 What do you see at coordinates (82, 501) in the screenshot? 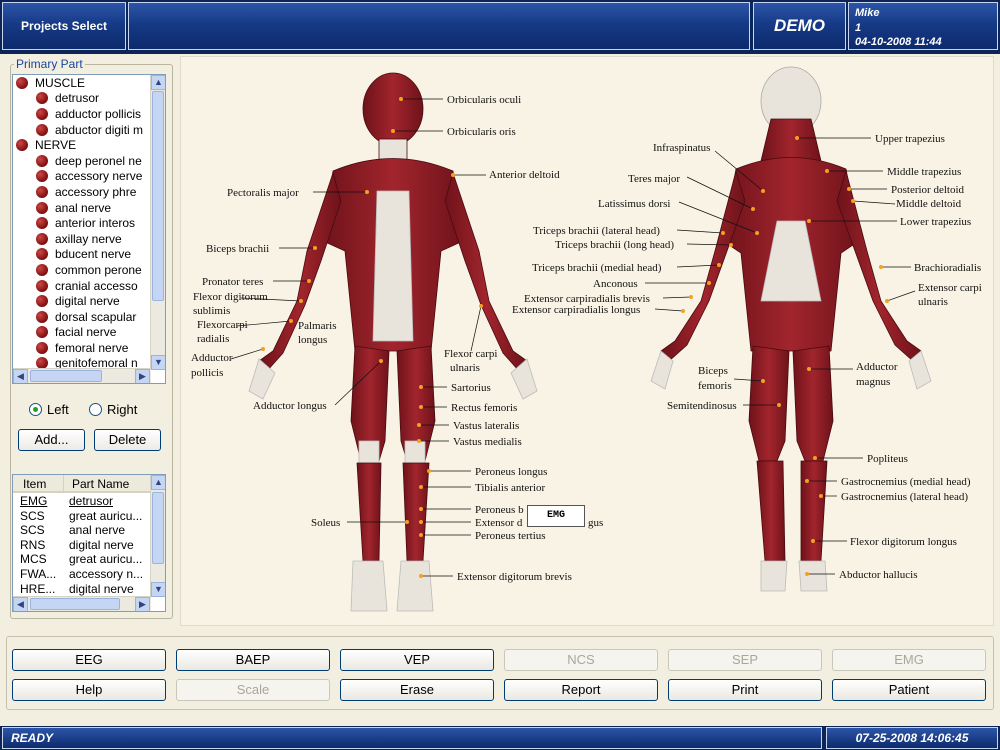
I see `list-row: EMG detrusor` at bounding box center [82, 501].